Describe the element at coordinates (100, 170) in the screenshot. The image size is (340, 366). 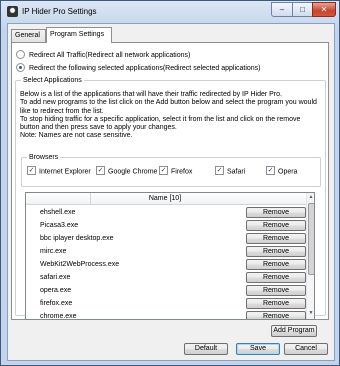
I see `checkbox-google-chrome-box: ✓` at that location.